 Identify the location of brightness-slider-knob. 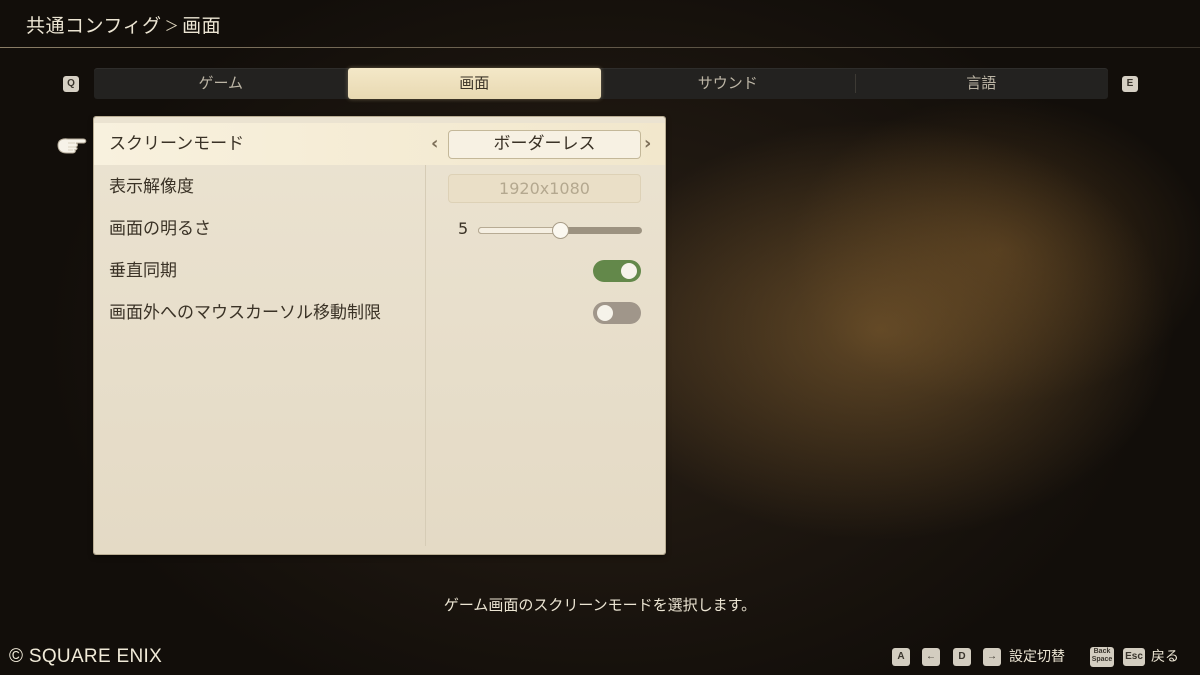
(560, 230).